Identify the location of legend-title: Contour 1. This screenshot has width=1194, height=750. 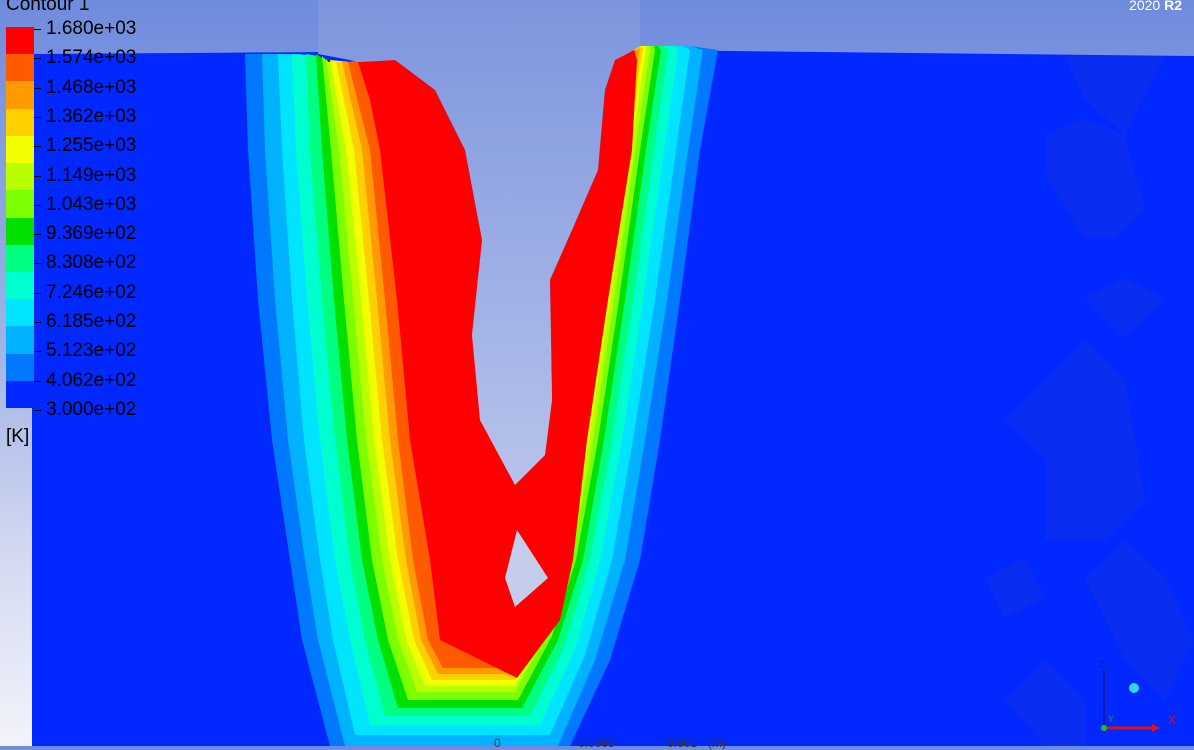
(48, 7).